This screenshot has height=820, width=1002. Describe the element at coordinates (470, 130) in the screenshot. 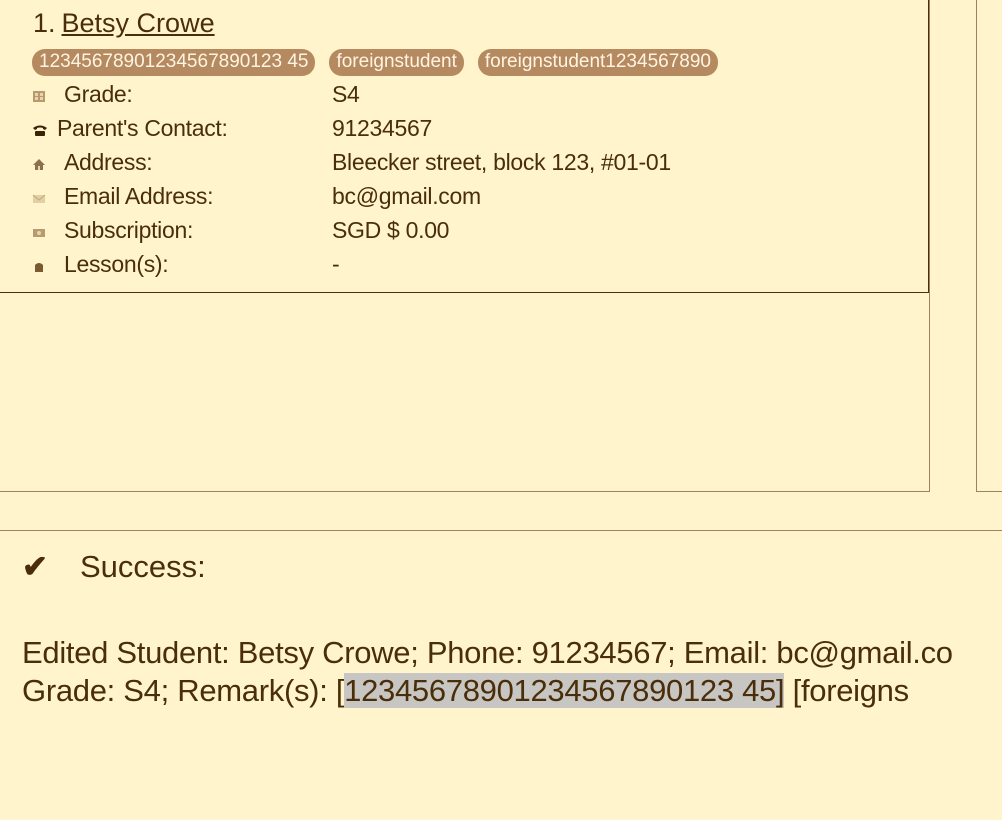

I see `parent-contact-row: Parent's Contact: 91234567` at that location.